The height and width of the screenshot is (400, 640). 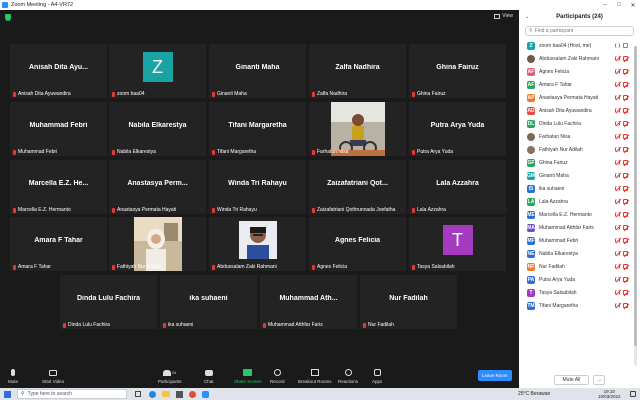 I want to click on participant-row: TM Tifani Margaretha, so click(x=579, y=305).